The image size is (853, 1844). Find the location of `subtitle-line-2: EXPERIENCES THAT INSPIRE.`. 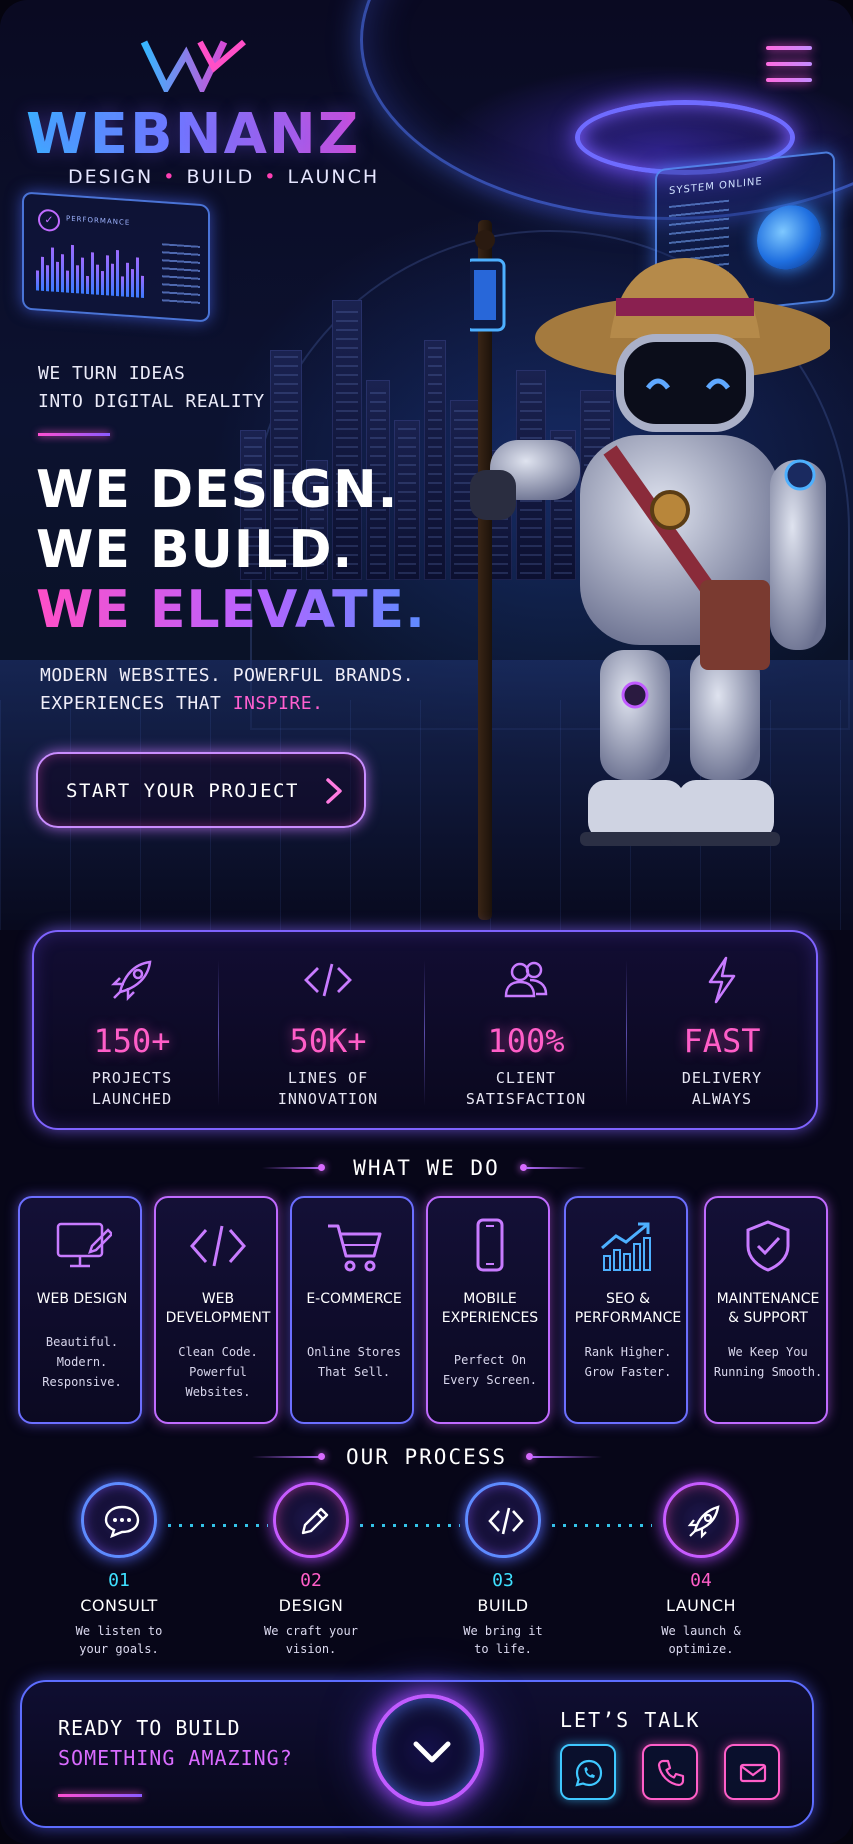

subtitle-line-2: EXPERIENCES THAT INSPIRE. is located at coordinates (227, 704).